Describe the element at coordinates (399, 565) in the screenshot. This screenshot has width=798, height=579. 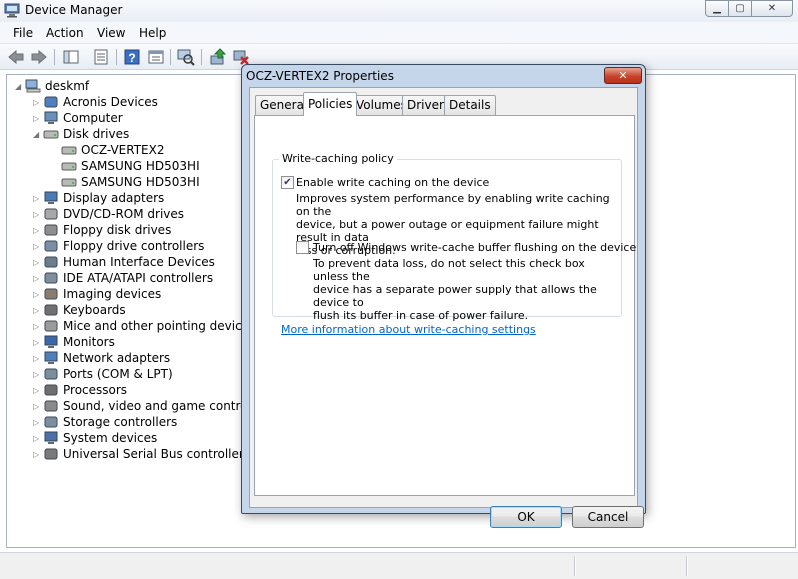
I see `status-bar` at that location.